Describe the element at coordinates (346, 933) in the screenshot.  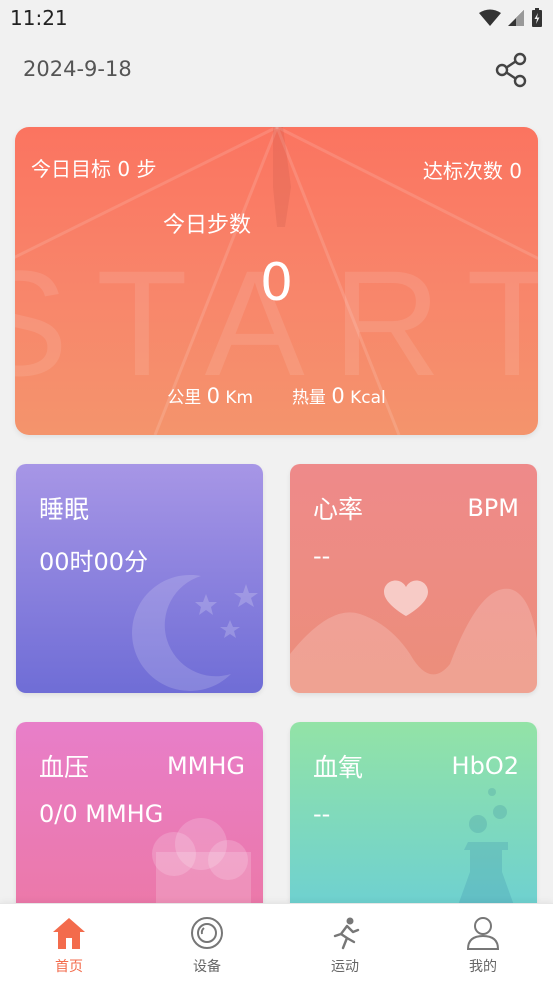
I see `running-icon` at that location.